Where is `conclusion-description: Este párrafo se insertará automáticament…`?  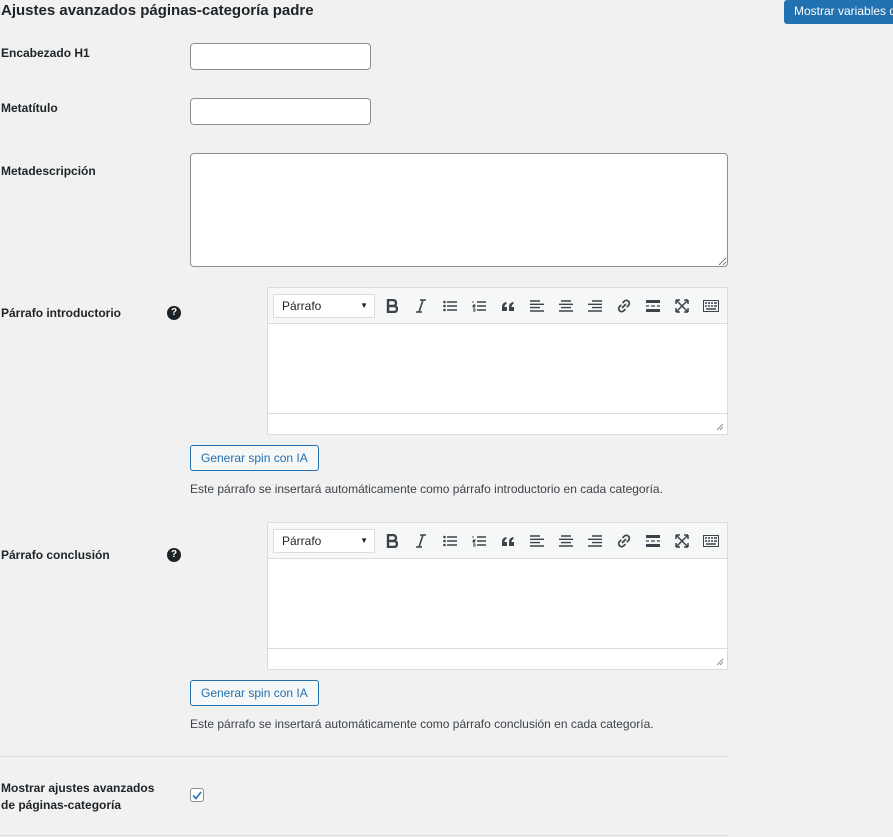
conclusion-description: Este párrafo se insertará automáticament… is located at coordinates (422, 724).